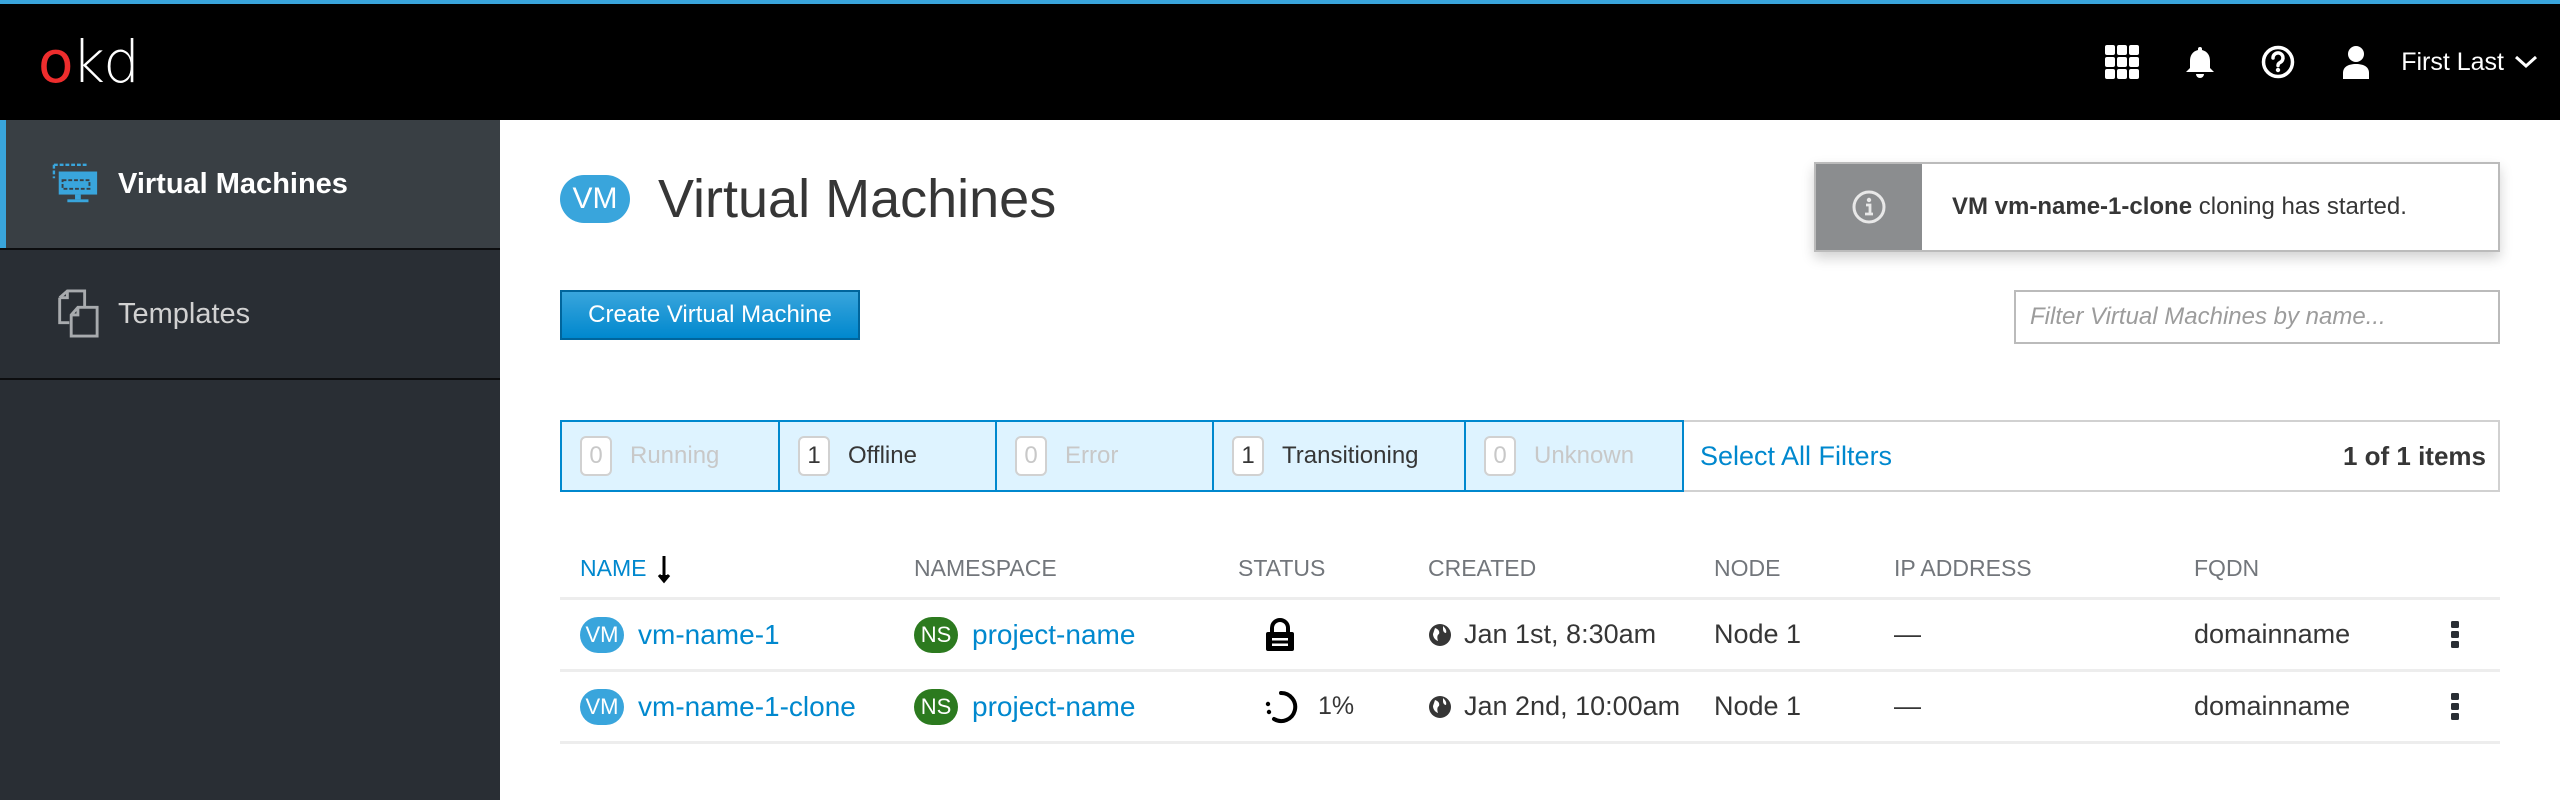 This screenshot has width=2560, height=800. Describe the element at coordinates (233, 183) in the screenshot. I see `sidebar-item-label: Virtual Machines` at that location.